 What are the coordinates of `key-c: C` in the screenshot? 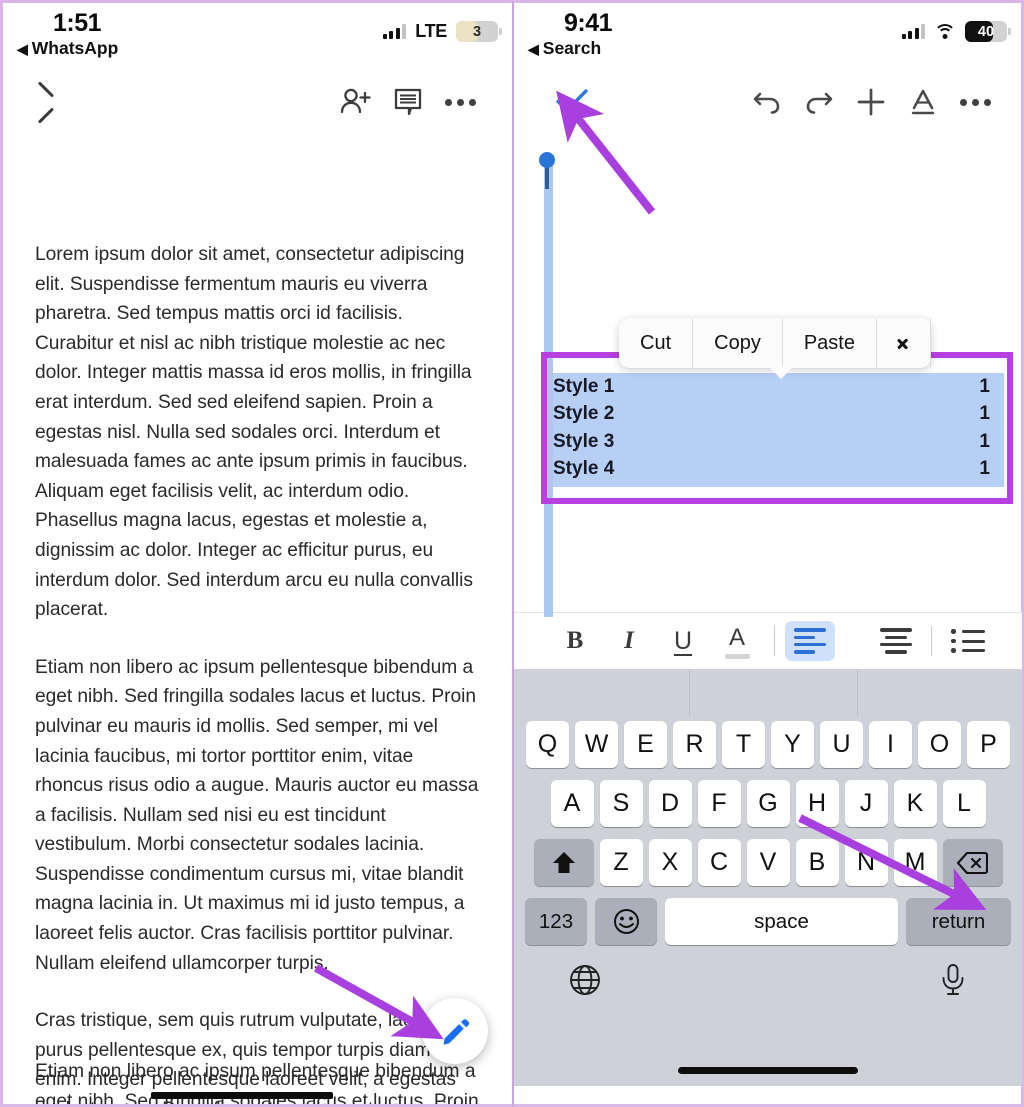 It's located at (719, 862).